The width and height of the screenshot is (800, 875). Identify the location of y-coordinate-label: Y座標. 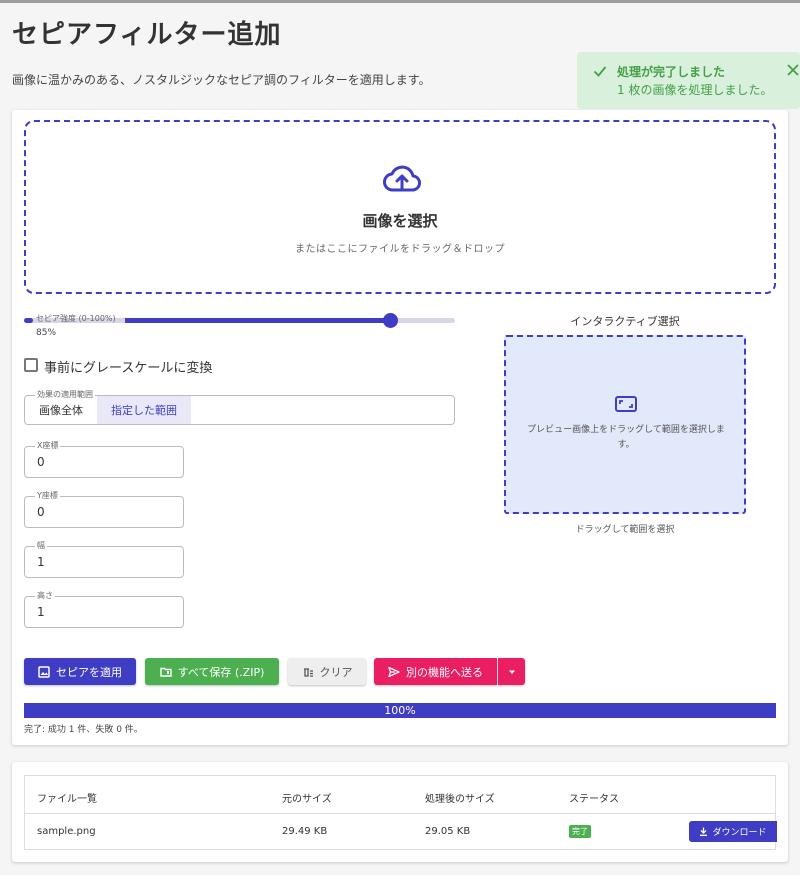
(47, 495).